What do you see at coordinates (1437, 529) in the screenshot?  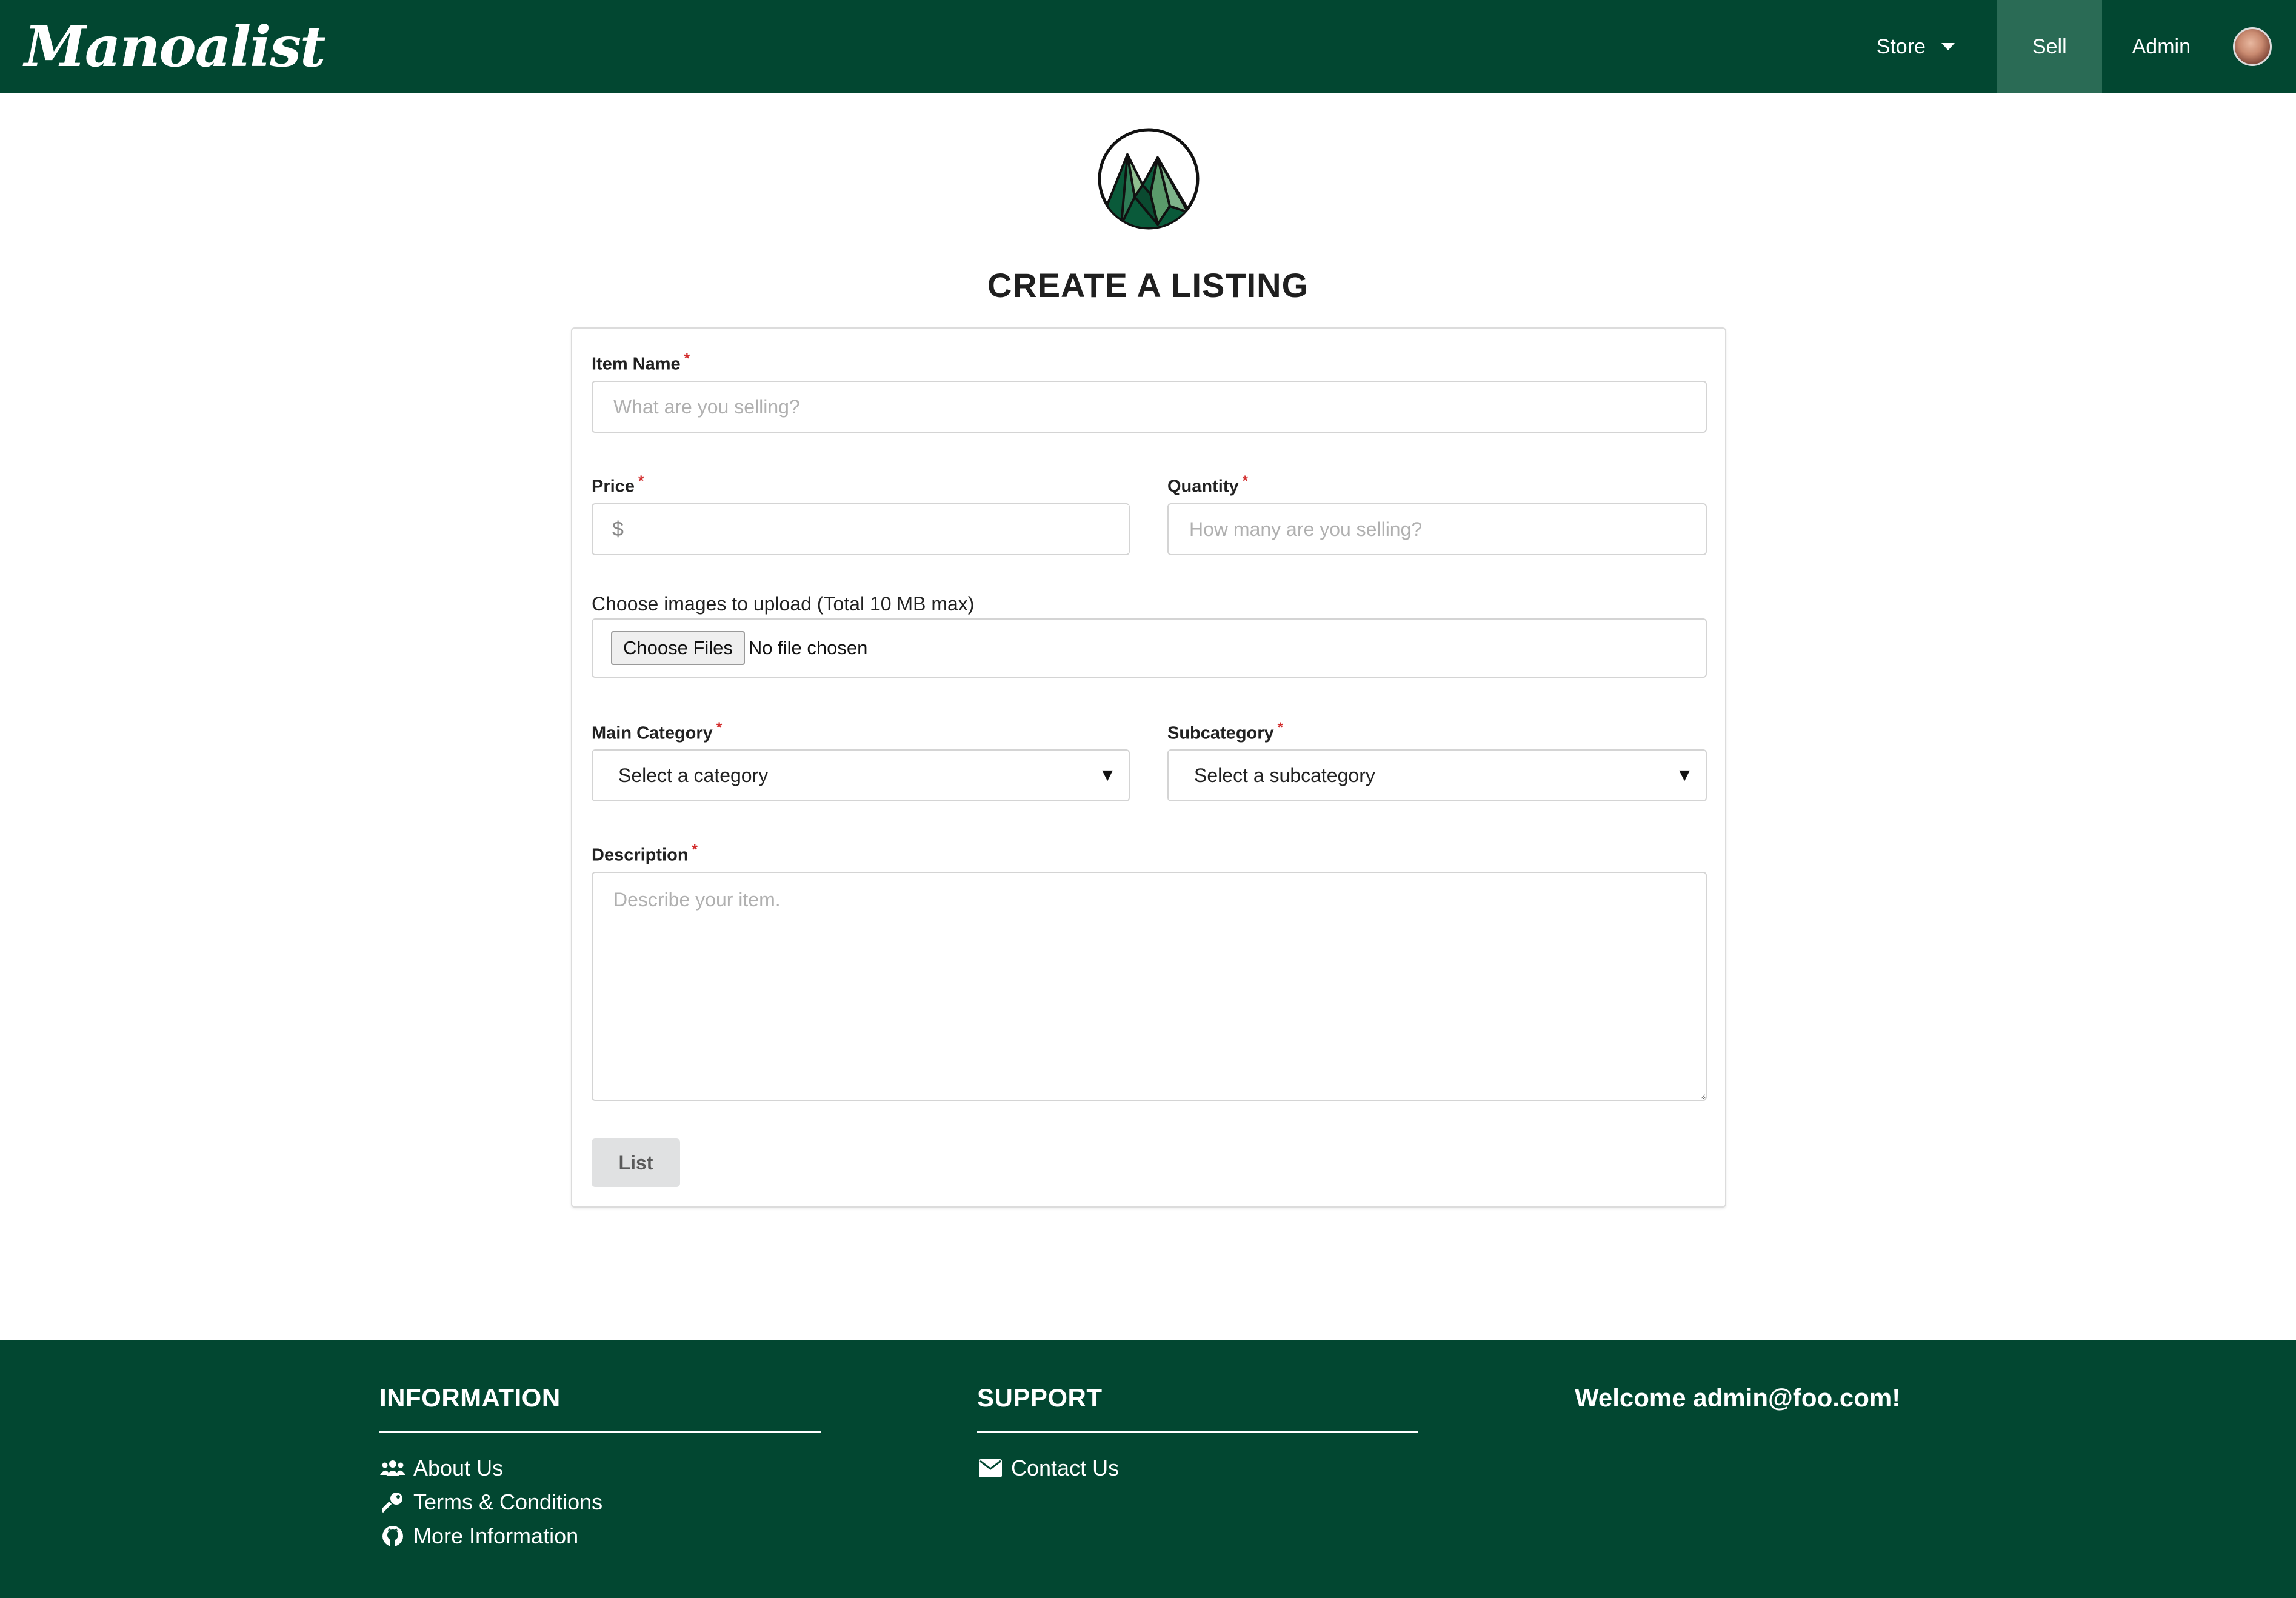 I see `quantity-input` at bounding box center [1437, 529].